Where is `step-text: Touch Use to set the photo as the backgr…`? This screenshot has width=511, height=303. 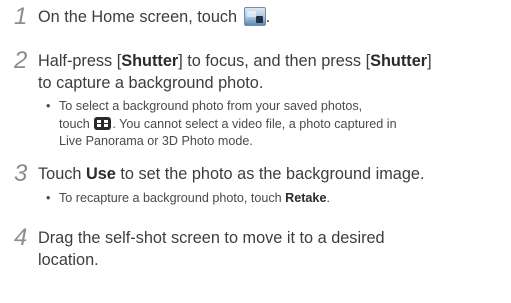 step-text: Touch Use to set the photo as the backgr… is located at coordinates (231, 174).